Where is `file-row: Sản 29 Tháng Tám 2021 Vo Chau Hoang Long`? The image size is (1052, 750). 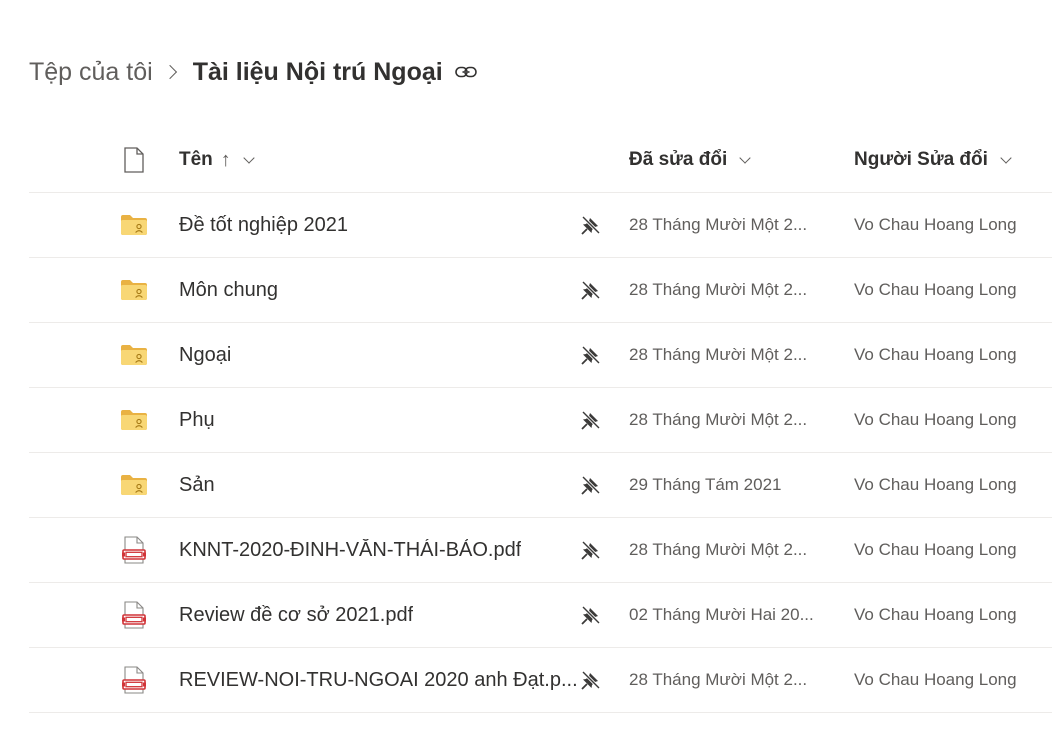 file-row: Sản 29 Tháng Tám 2021 Vo Chau Hoang Long is located at coordinates (540, 485).